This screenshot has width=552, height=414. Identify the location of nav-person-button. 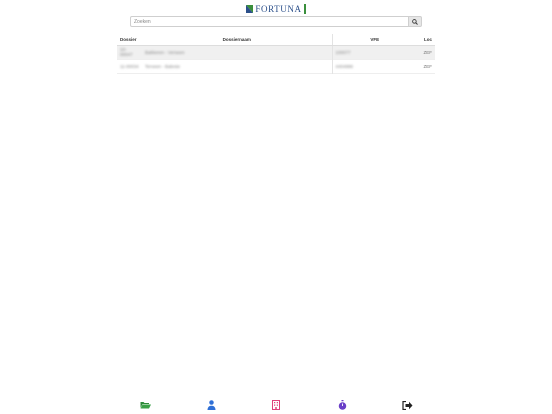
(211, 405).